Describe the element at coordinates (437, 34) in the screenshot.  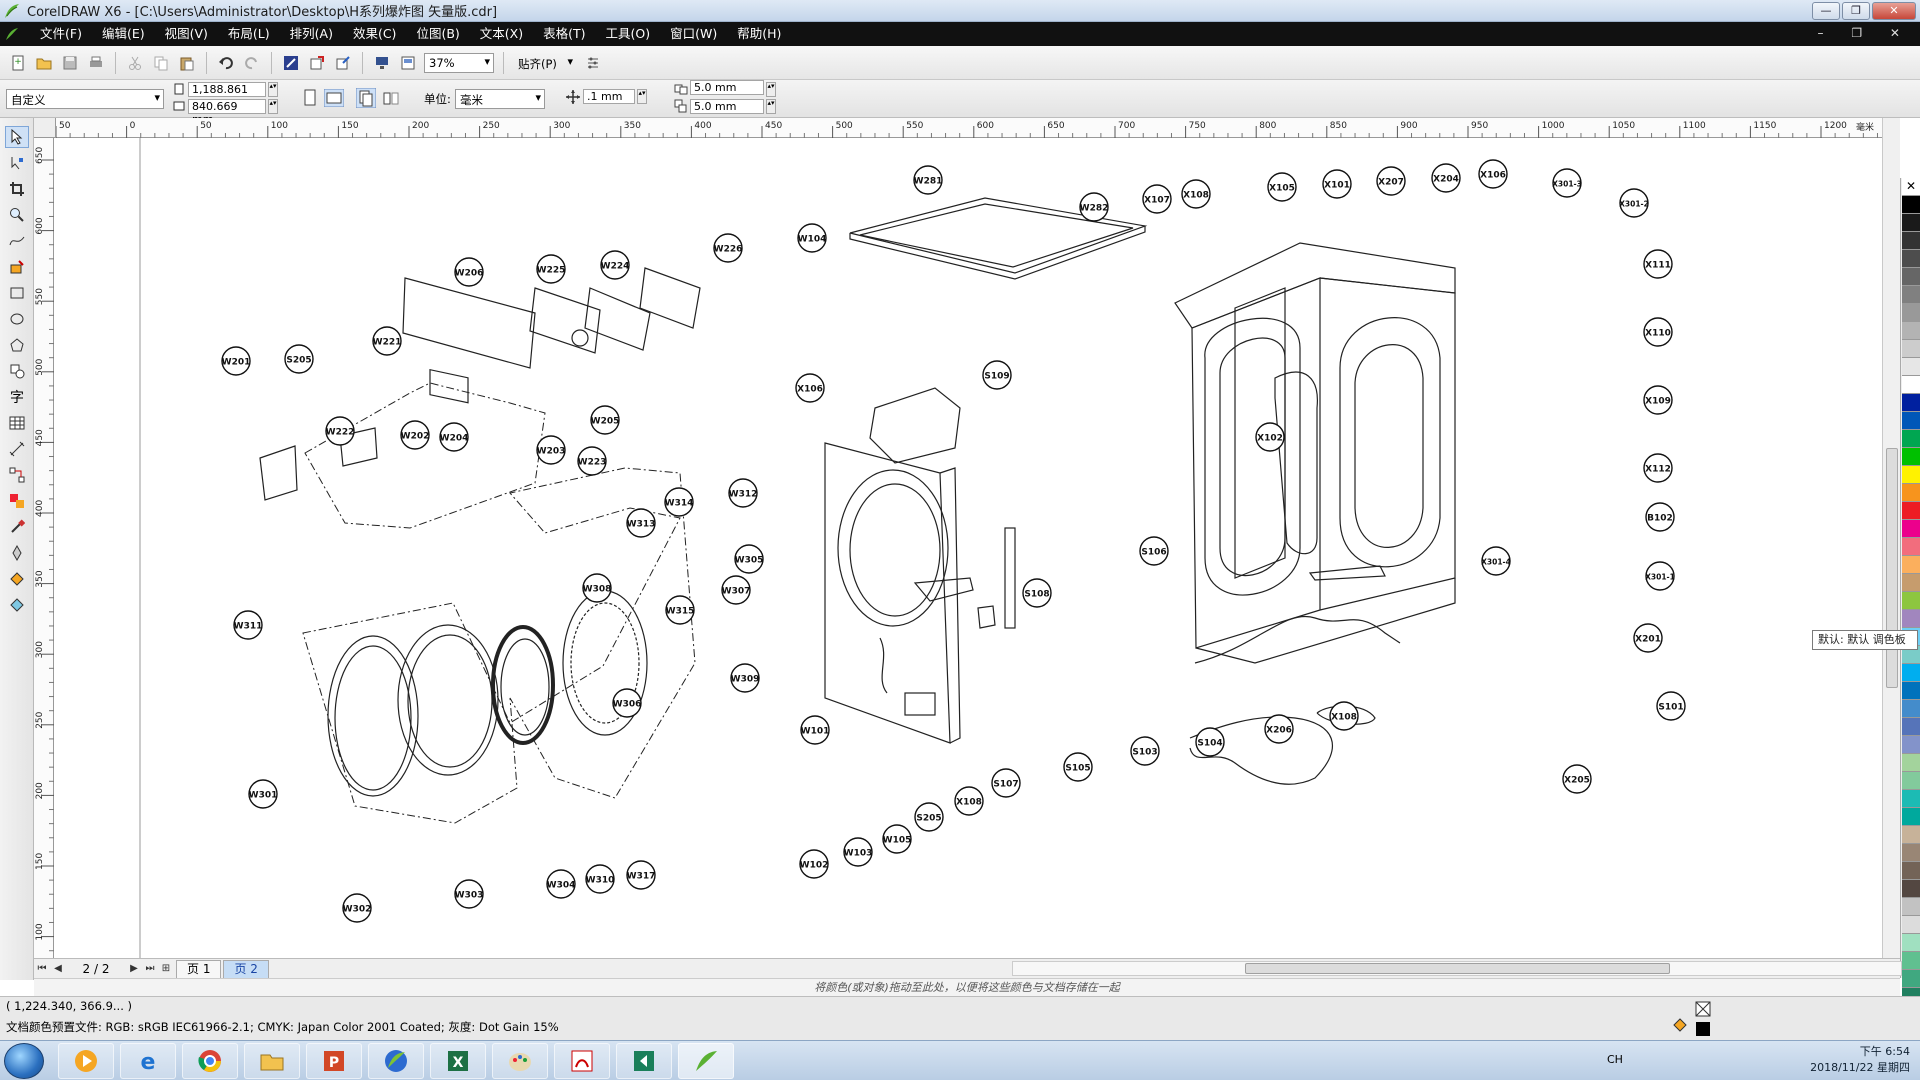
I see `menu-bitmaps: 位图(B)` at that location.